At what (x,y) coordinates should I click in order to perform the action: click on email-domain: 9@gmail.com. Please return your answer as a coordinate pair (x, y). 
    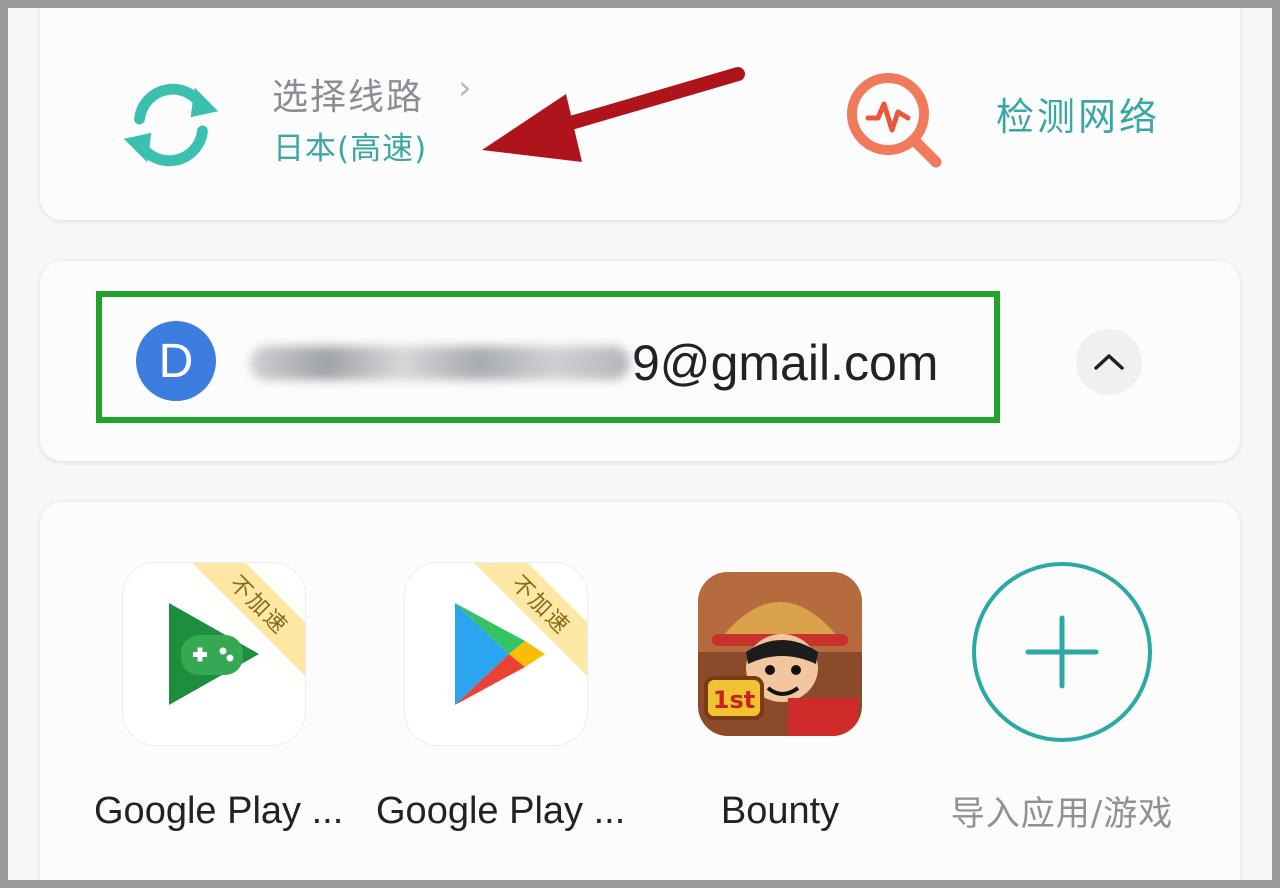
    Looking at the image, I should click on (785, 363).